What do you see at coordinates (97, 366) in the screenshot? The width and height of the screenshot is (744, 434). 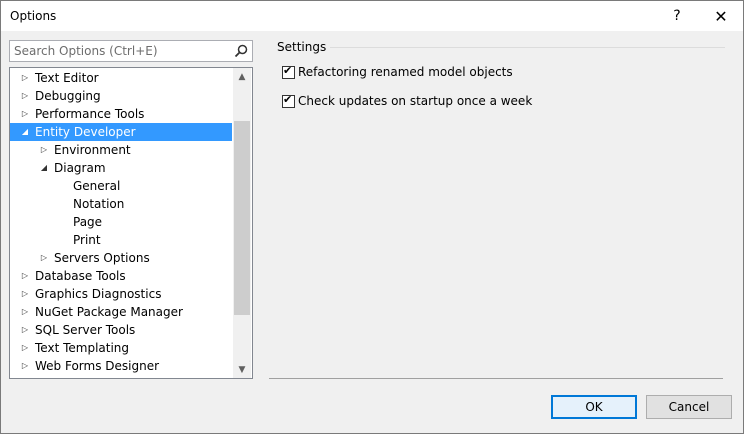 I see `tree-item-label: Web Forms Designer` at bounding box center [97, 366].